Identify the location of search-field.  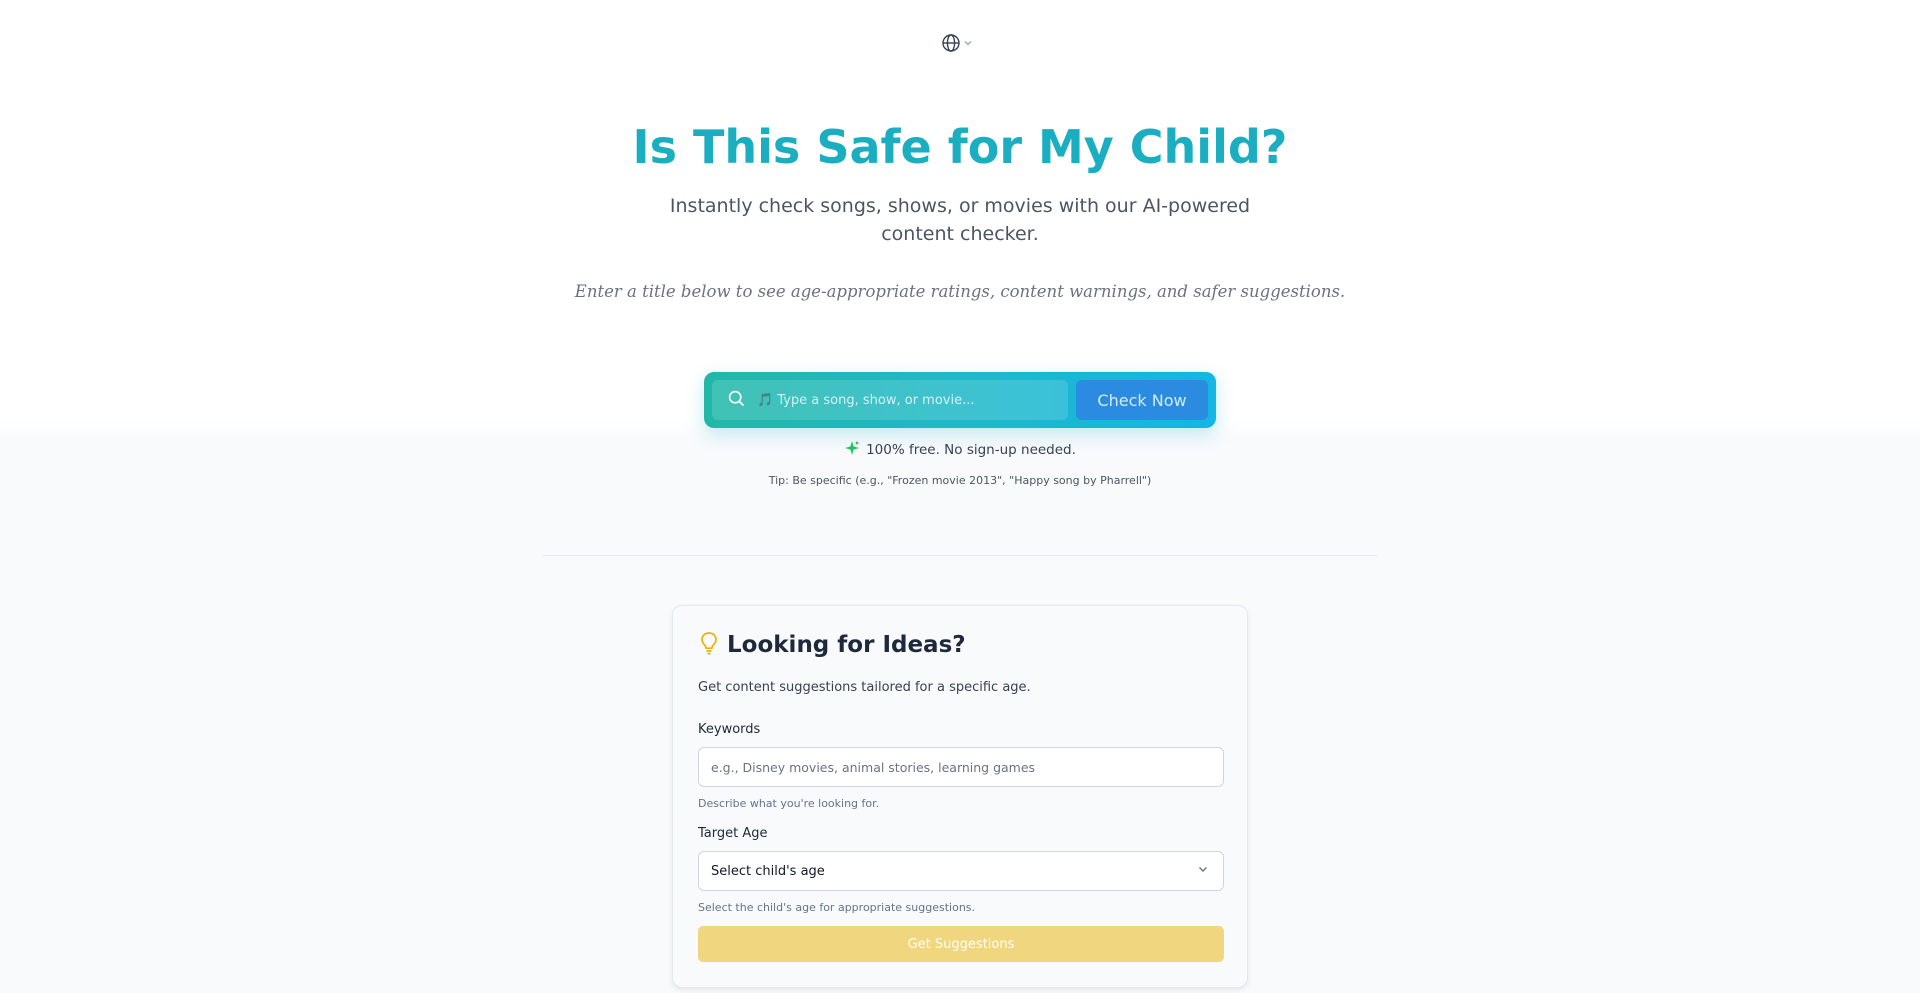
(890, 400).